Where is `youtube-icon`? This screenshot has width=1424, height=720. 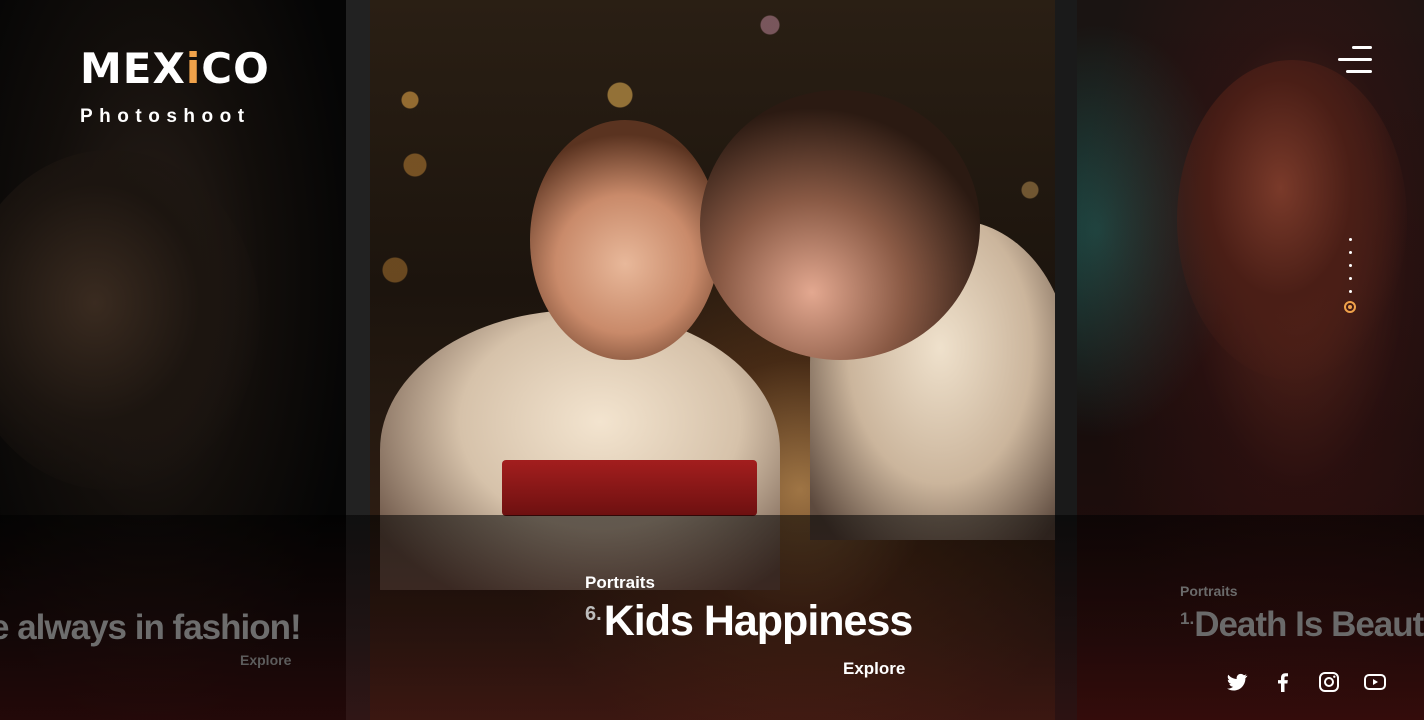 youtube-icon is located at coordinates (1375, 682).